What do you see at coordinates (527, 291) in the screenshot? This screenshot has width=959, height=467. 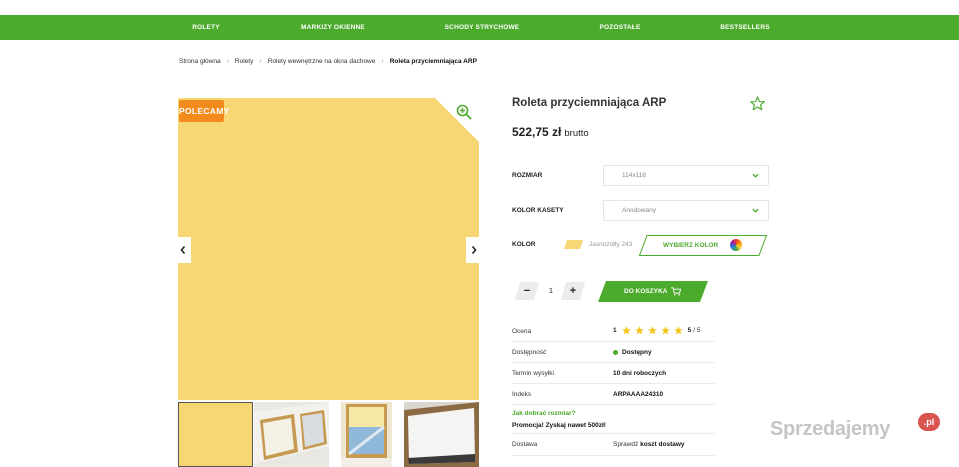 I see `quantity-minus-button: −` at bounding box center [527, 291].